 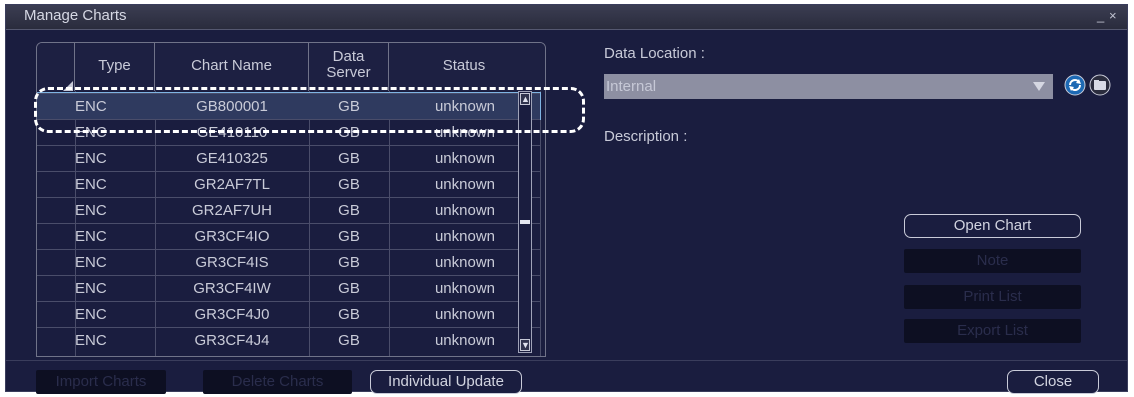 What do you see at coordinates (288, 288) in the screenshot?
I see `table-row: ENC GR3CF4IW GB unknown` at bounding box center [288, 288].